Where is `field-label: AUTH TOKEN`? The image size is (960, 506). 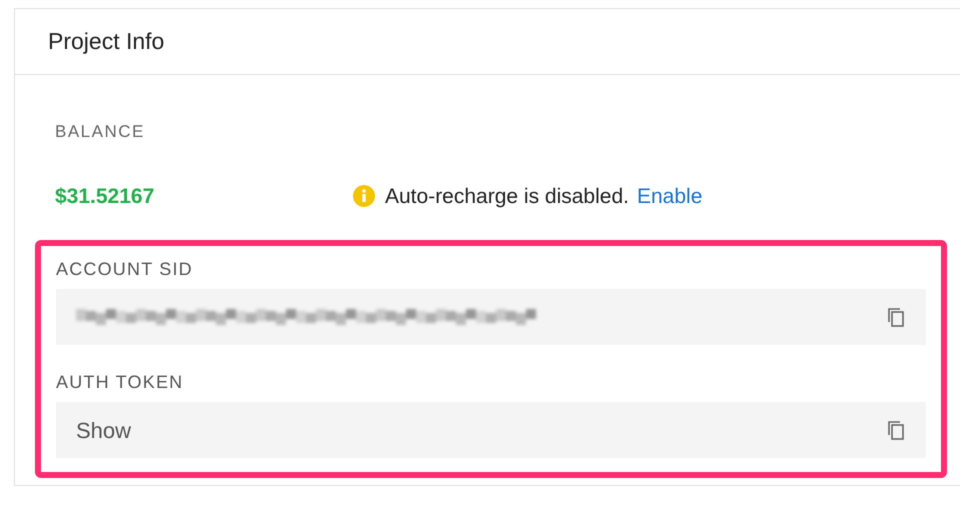 field-label: AUTH TOKEN is located at coordinates (120, 382).